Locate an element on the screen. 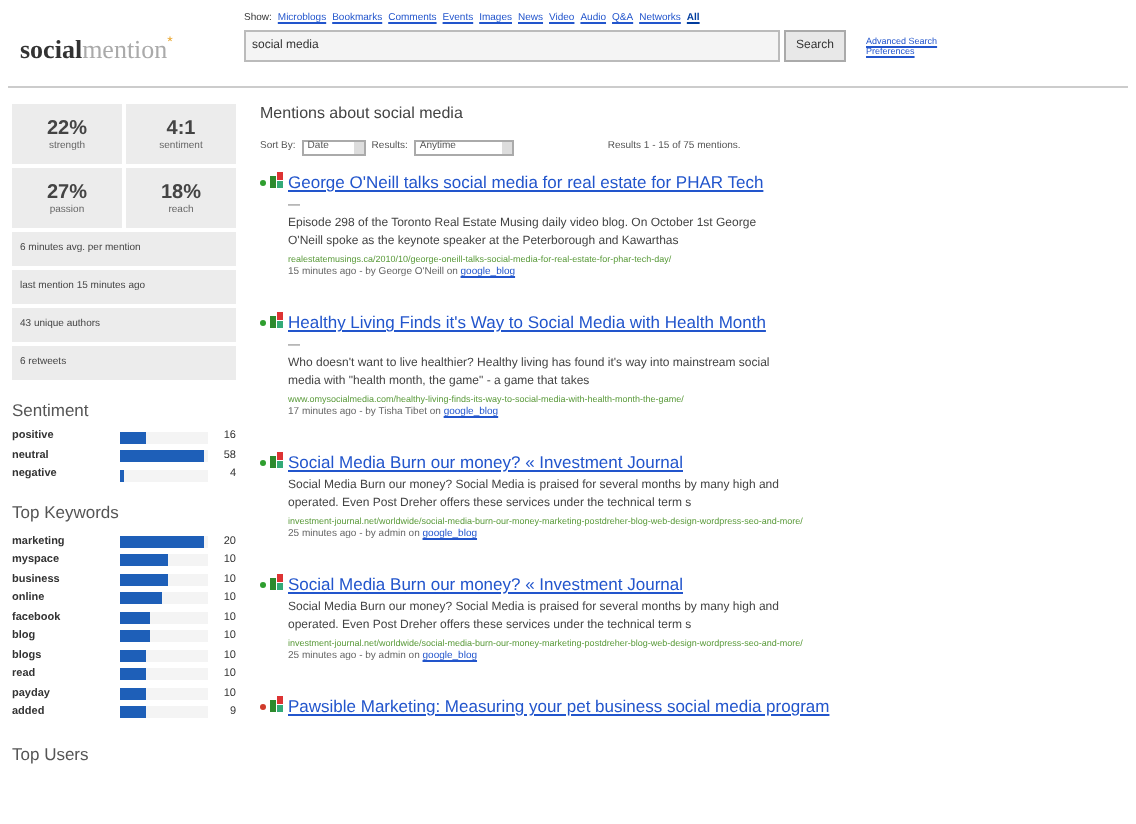 This screenshot has height=824, width=1136. stat-value: 18% is located at coordinates (180, 192).